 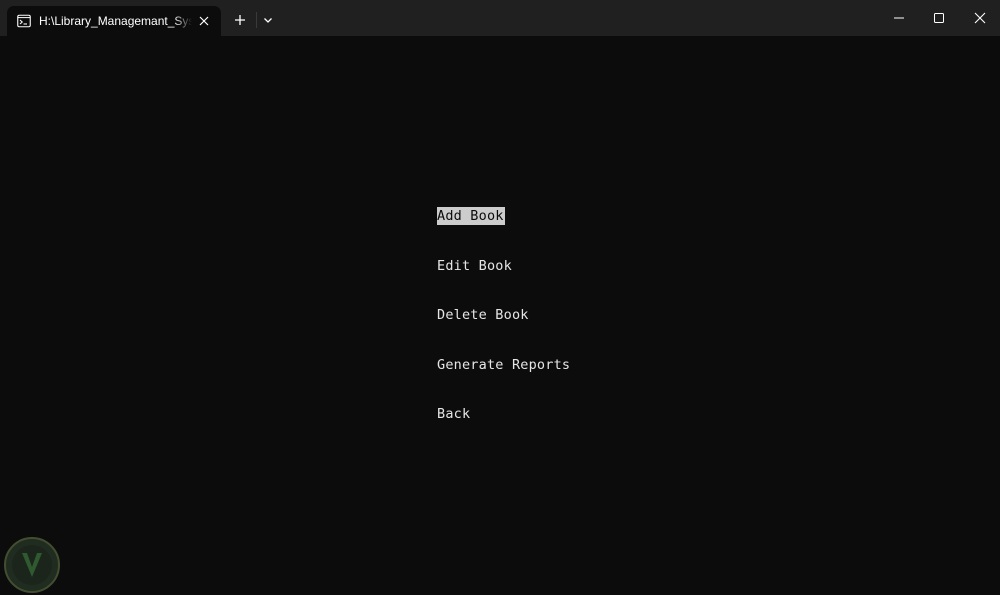 What do you see at coordinates (240, 20) in the screenshot?
I see `plus-icon` at bounding box center [240, 20].